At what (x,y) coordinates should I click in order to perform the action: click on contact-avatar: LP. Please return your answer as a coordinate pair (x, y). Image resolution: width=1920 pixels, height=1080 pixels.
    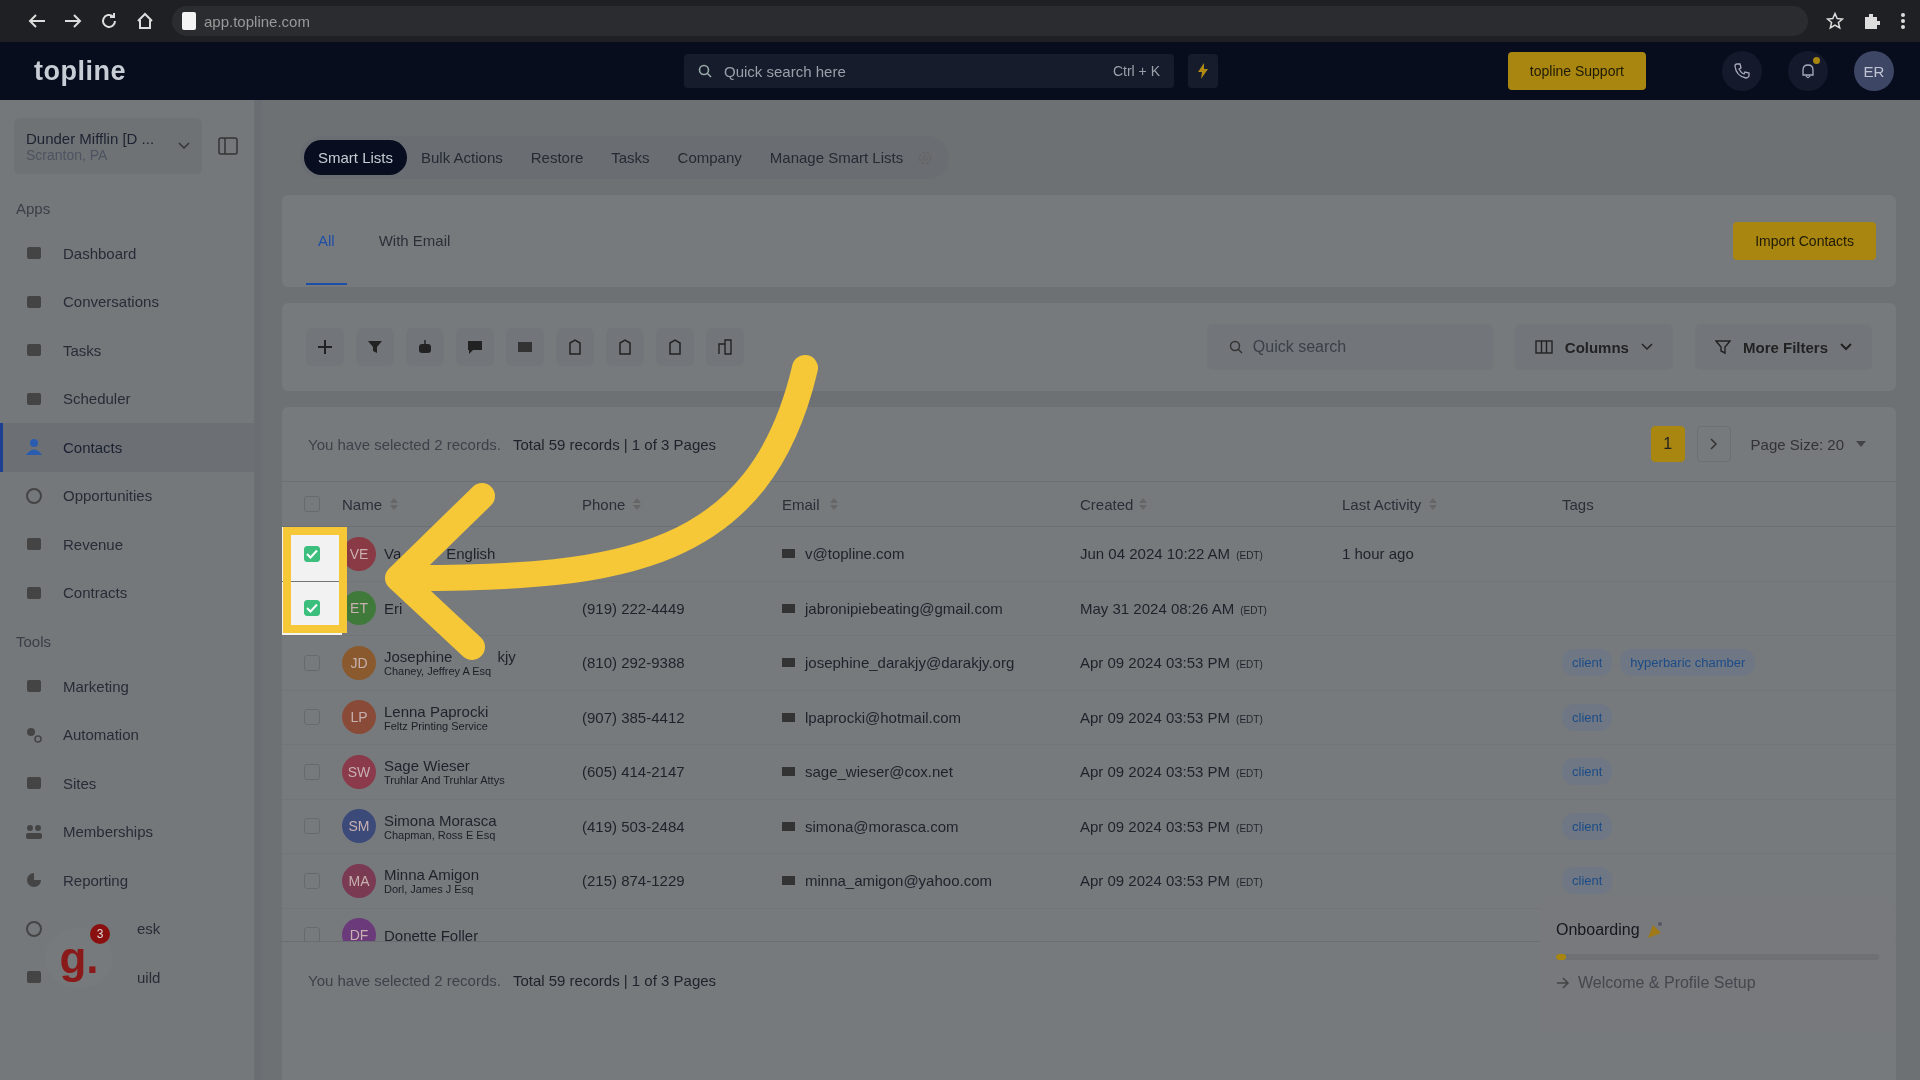
    Looking at the image, I should click on (359, 717).